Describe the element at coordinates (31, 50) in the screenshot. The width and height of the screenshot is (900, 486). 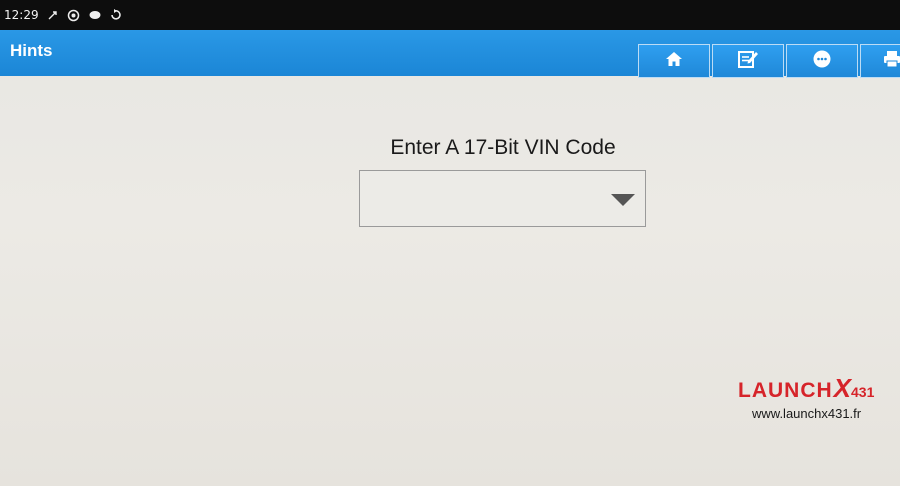
I see `page-title: Hints` at that location.